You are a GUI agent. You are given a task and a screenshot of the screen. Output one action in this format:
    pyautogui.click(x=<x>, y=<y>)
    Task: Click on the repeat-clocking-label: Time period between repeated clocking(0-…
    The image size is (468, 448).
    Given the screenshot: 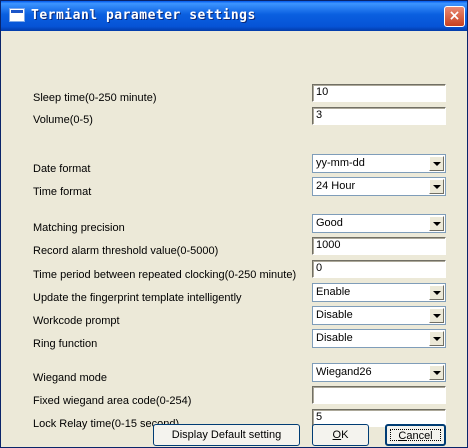 What is the action you would take?
    pyautogui.click(x=165, y=275)
    